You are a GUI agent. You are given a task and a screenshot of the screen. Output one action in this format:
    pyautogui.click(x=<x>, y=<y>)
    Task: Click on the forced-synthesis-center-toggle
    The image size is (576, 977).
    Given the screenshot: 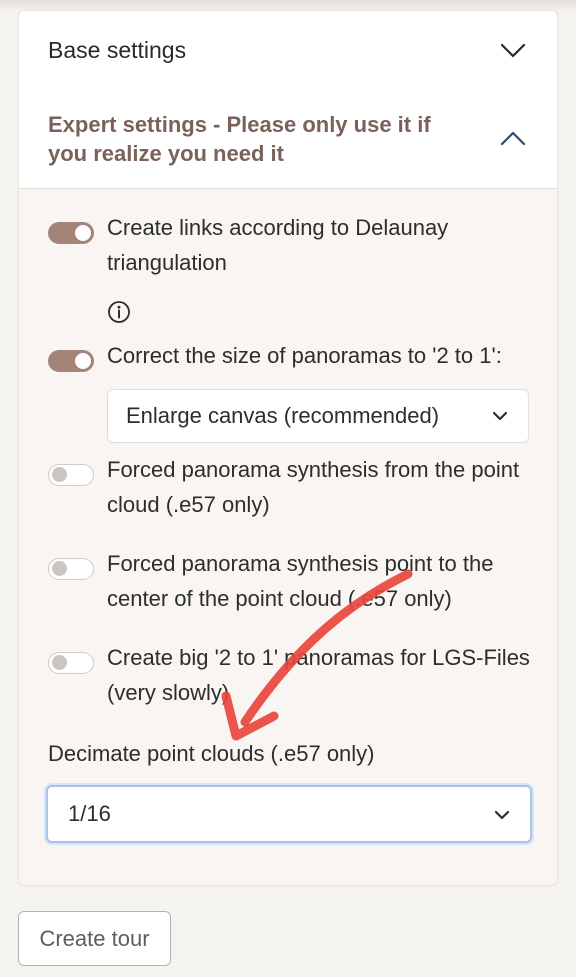 What is the action you would take?
    pyautogui.click(x=71, y=569)
    